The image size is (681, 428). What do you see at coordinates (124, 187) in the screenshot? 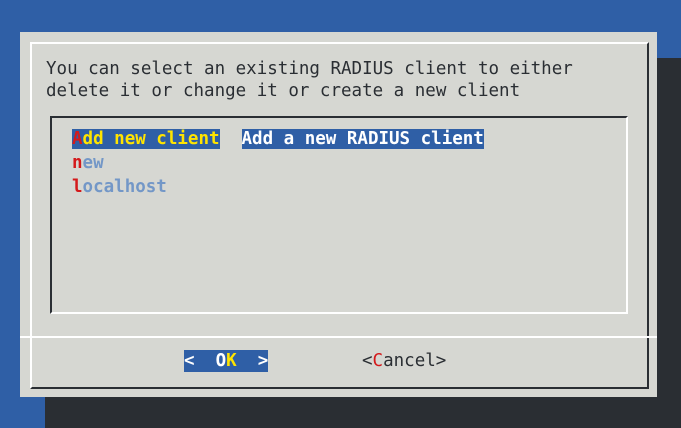
I see `menu-item-label: ocalhost` at bounding box center [124, 187].